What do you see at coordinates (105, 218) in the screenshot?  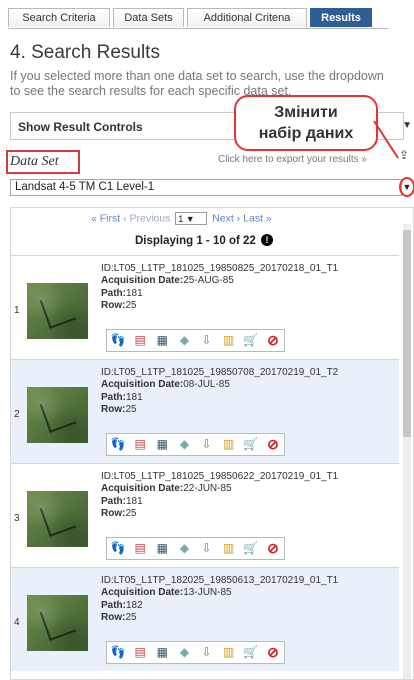 I see `first-page-link: « First` at bounding box center [105, 218].